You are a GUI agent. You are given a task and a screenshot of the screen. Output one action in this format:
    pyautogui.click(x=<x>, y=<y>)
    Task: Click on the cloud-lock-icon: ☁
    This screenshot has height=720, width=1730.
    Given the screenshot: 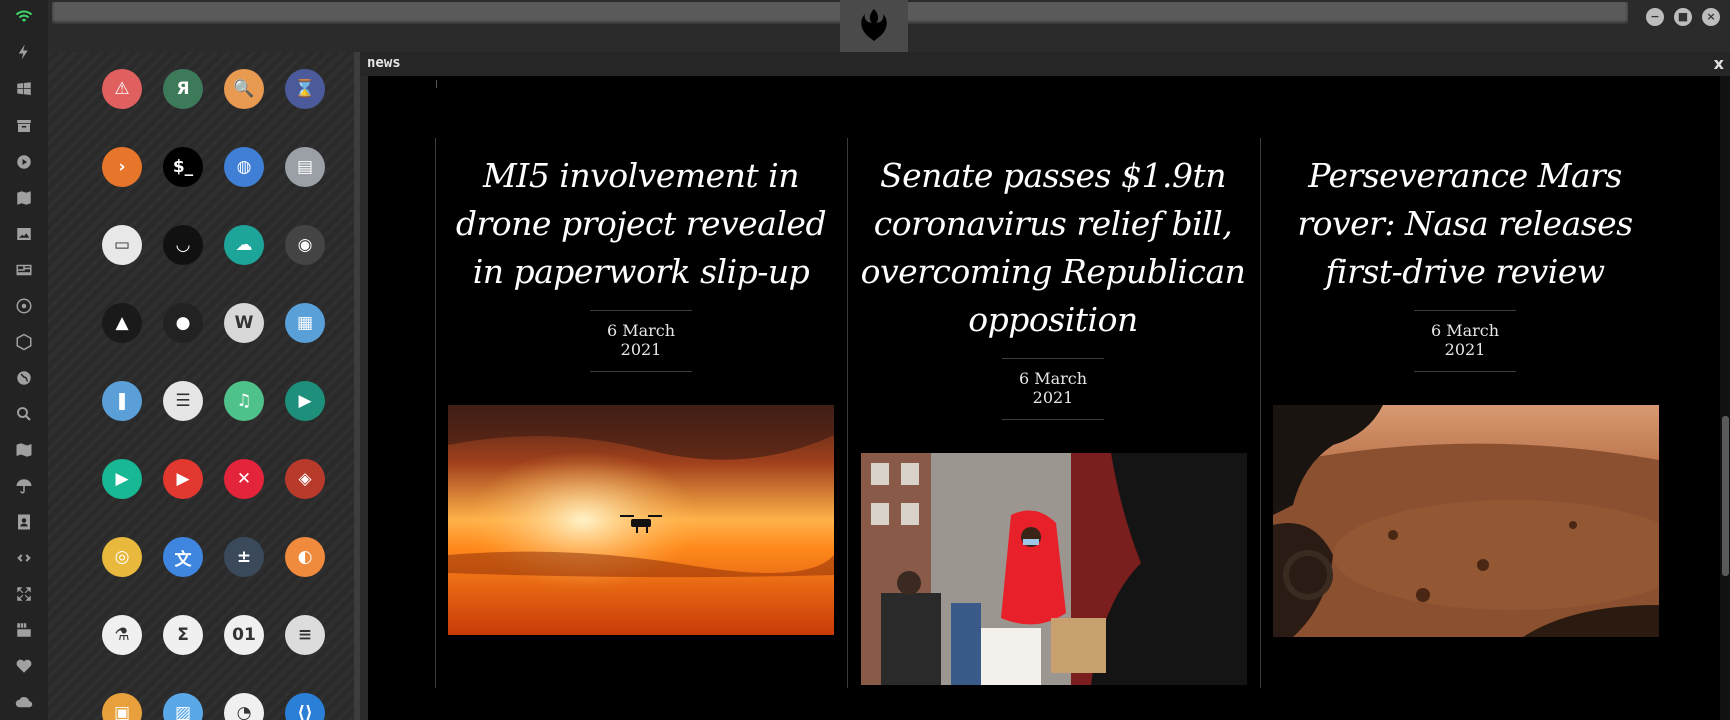 What is the action you would take?
    pyautogui.click(x=244, y=245)
    